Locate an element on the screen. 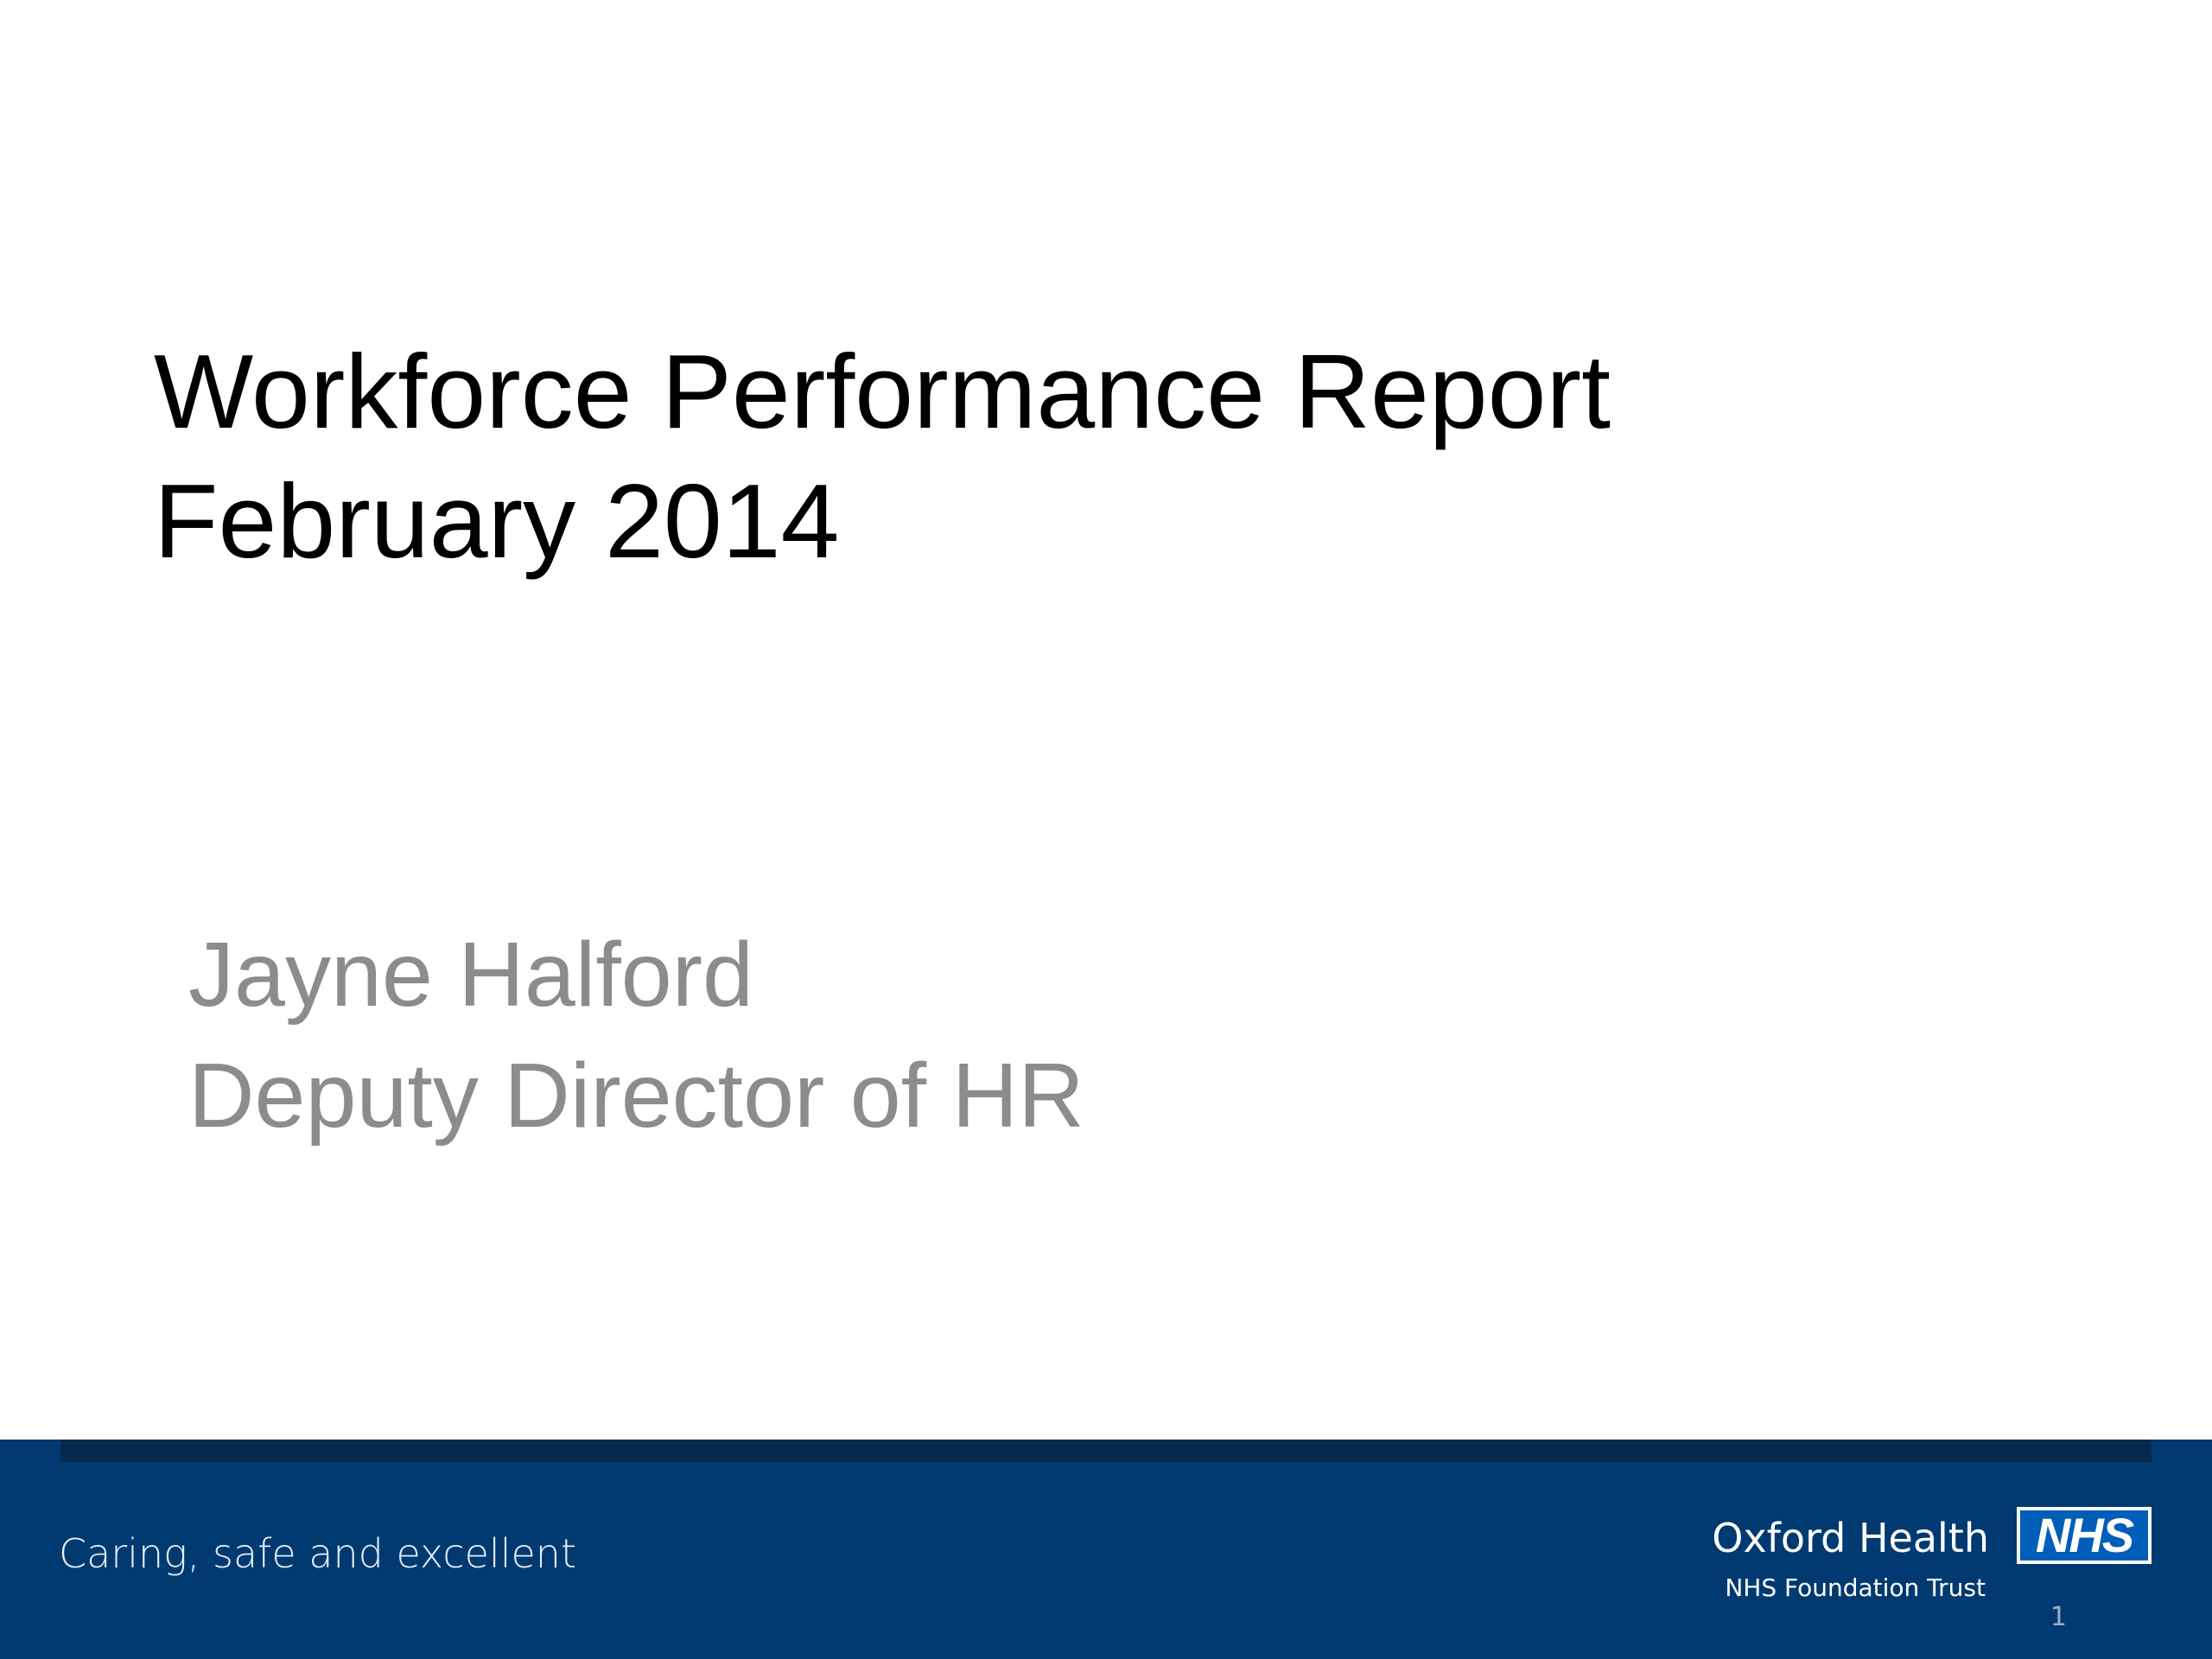 This screenshot has width=2212, height=1659. nhs-logo: NHS is located at coordinates (2084, 1535).